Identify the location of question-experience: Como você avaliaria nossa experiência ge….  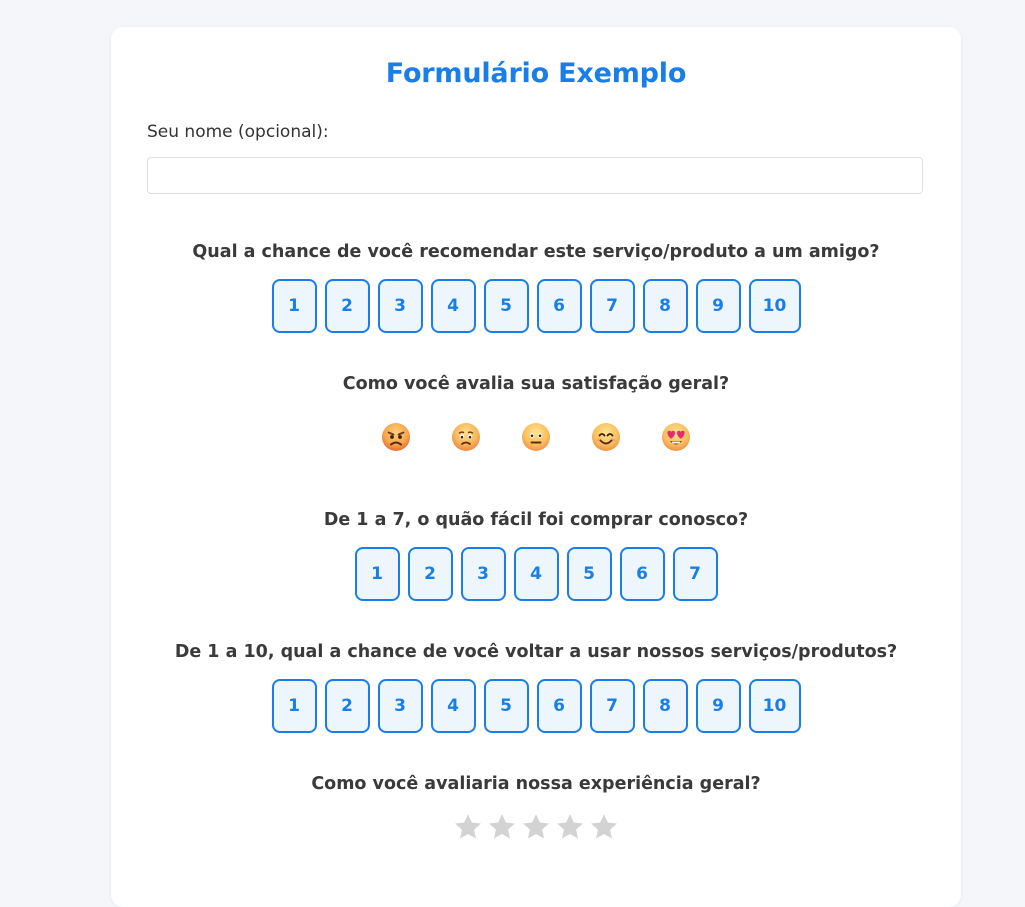
(536, 807).